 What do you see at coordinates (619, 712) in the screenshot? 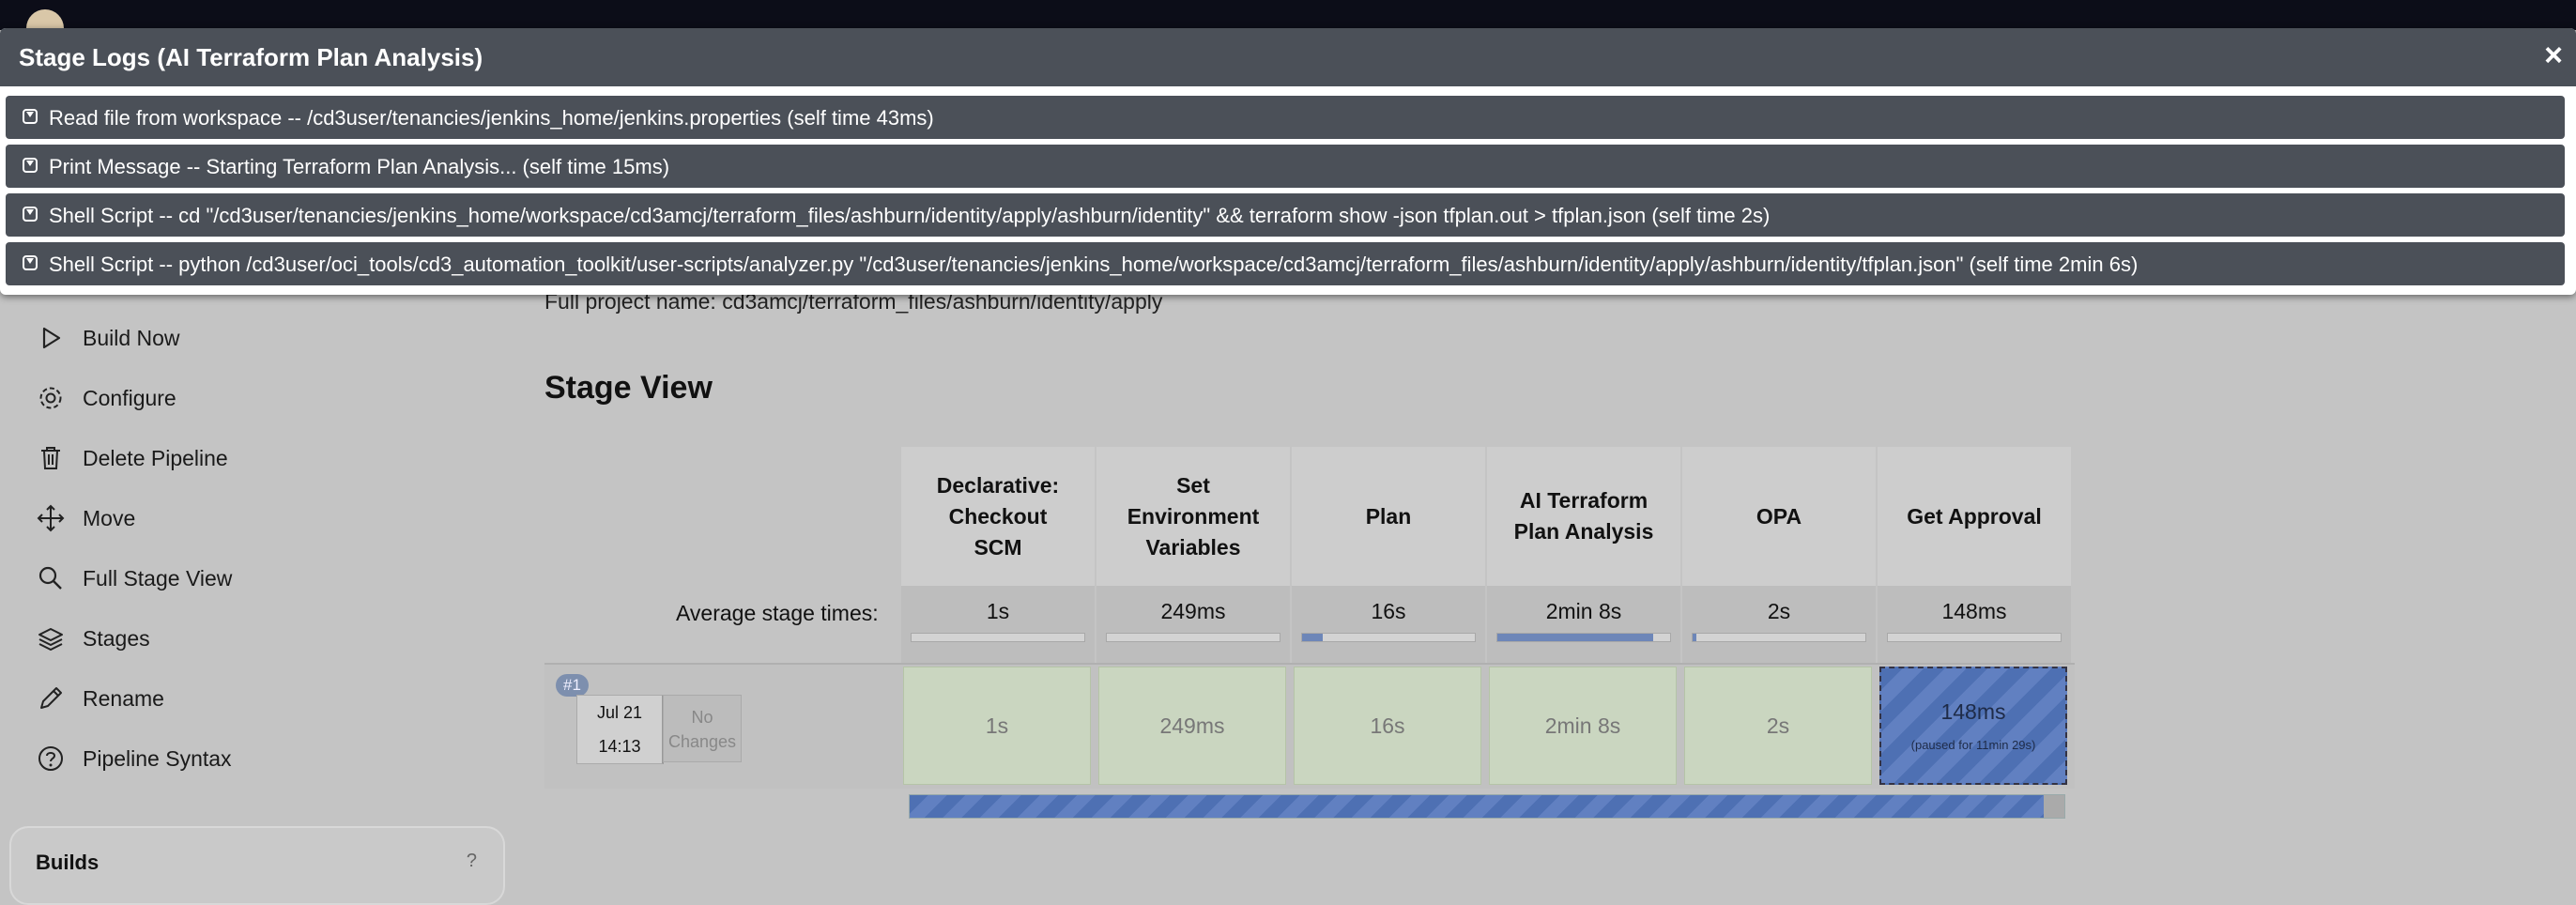
I see `build-date-day: Jul 21` at bounding box center [619, 712].